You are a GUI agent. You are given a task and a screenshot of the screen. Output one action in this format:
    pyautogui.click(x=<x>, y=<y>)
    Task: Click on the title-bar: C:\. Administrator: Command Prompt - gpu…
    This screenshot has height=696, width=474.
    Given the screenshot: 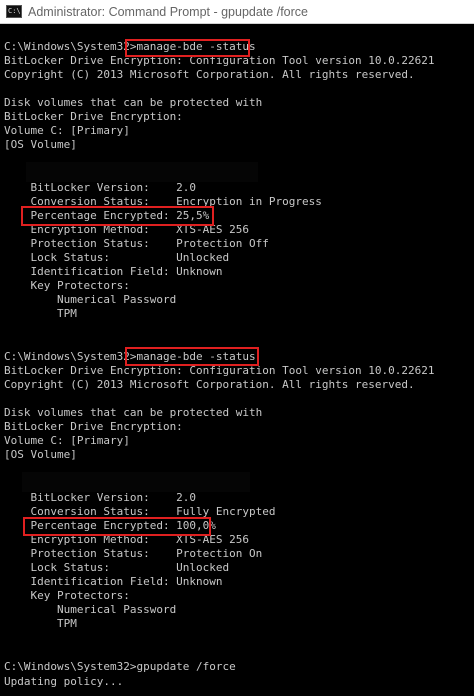 What is the action you would take?
    pyautogui.click(x=237, y=12)
    